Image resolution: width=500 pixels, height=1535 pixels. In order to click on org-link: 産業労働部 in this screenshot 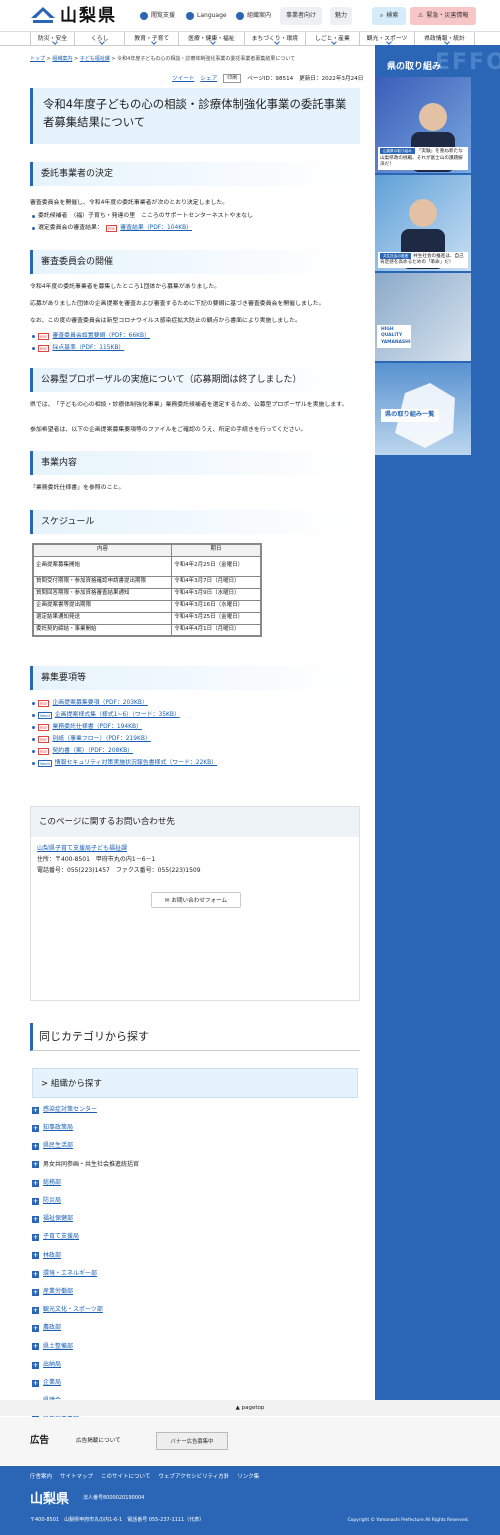, I will do `click(58, 1292)`.